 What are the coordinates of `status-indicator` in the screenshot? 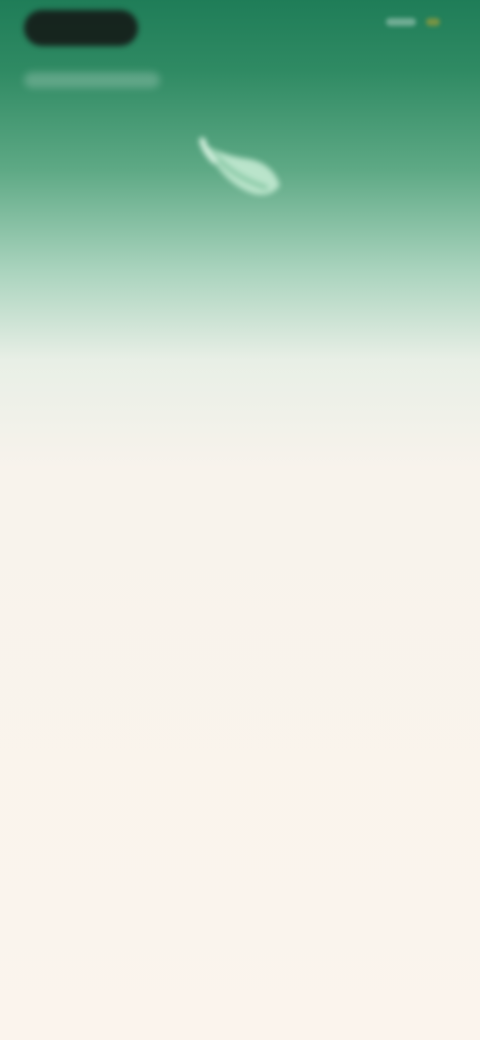 It's located at (401, 22).